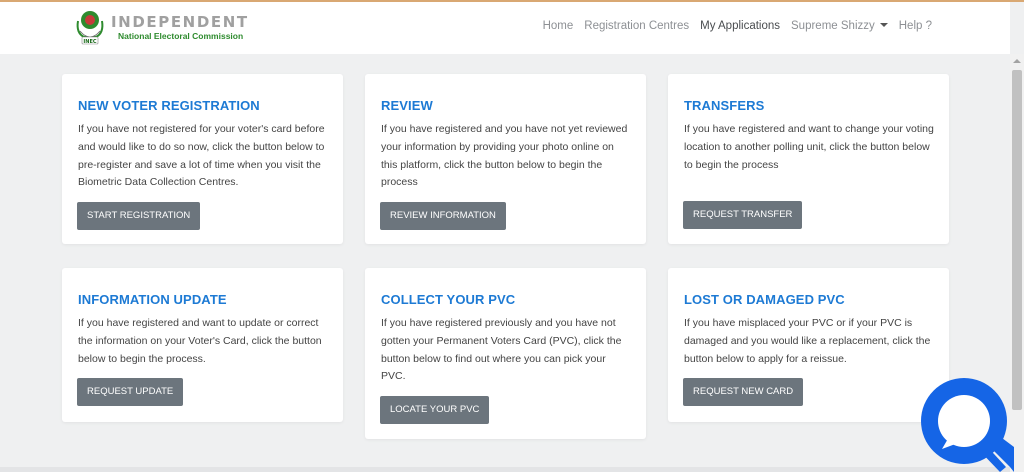 This screenshot has width=1024, height=472. What do you see at coordinates (883, 25) in the screenshot?
I see `caret-down-icon` at bounding box center [883, 25].